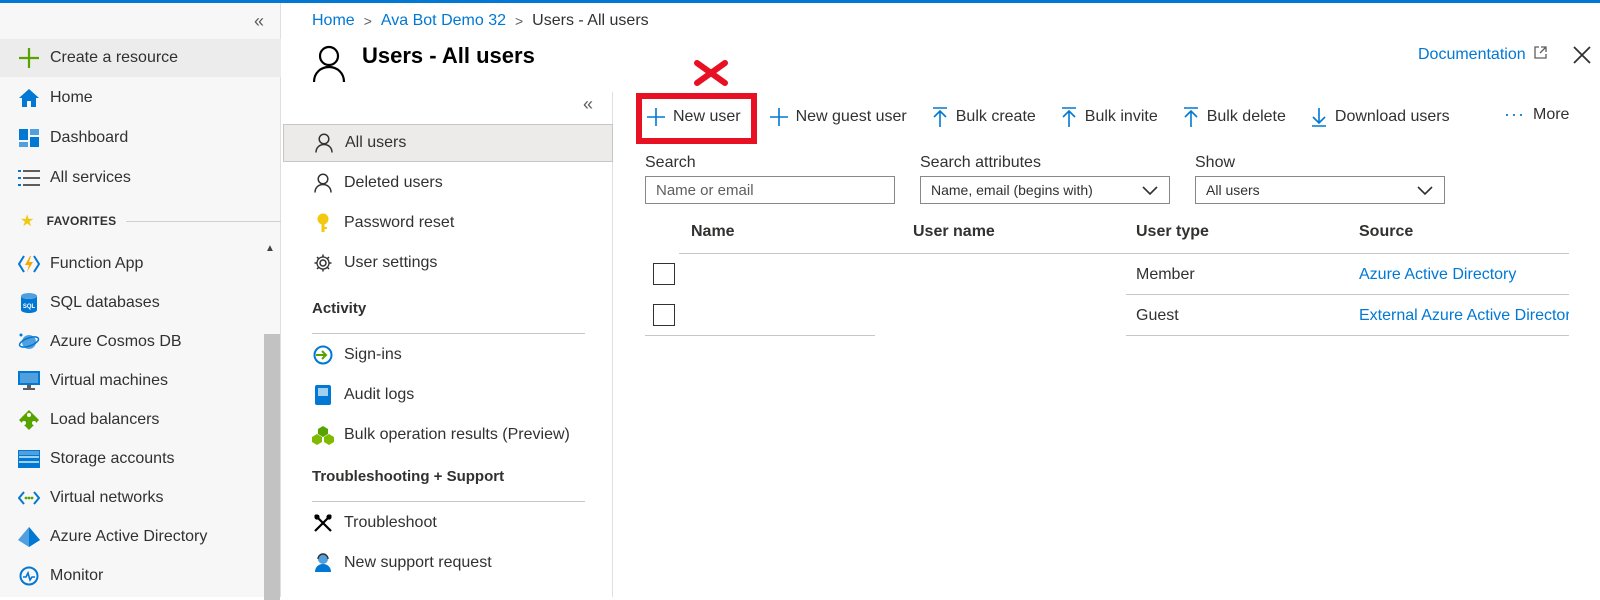  Describe the element at coordinates (443, 21) in the screenshot. I see `breadcrumb-tenant-link: Ava Bot Demo 32` at that location.